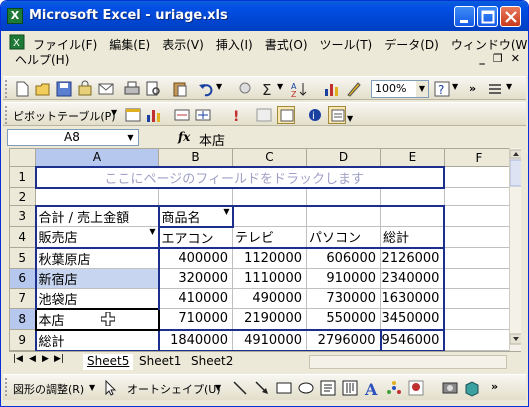  Describe the element at coordinates (286, 115) in the screenshot. I see `always-display-icon` at that location.